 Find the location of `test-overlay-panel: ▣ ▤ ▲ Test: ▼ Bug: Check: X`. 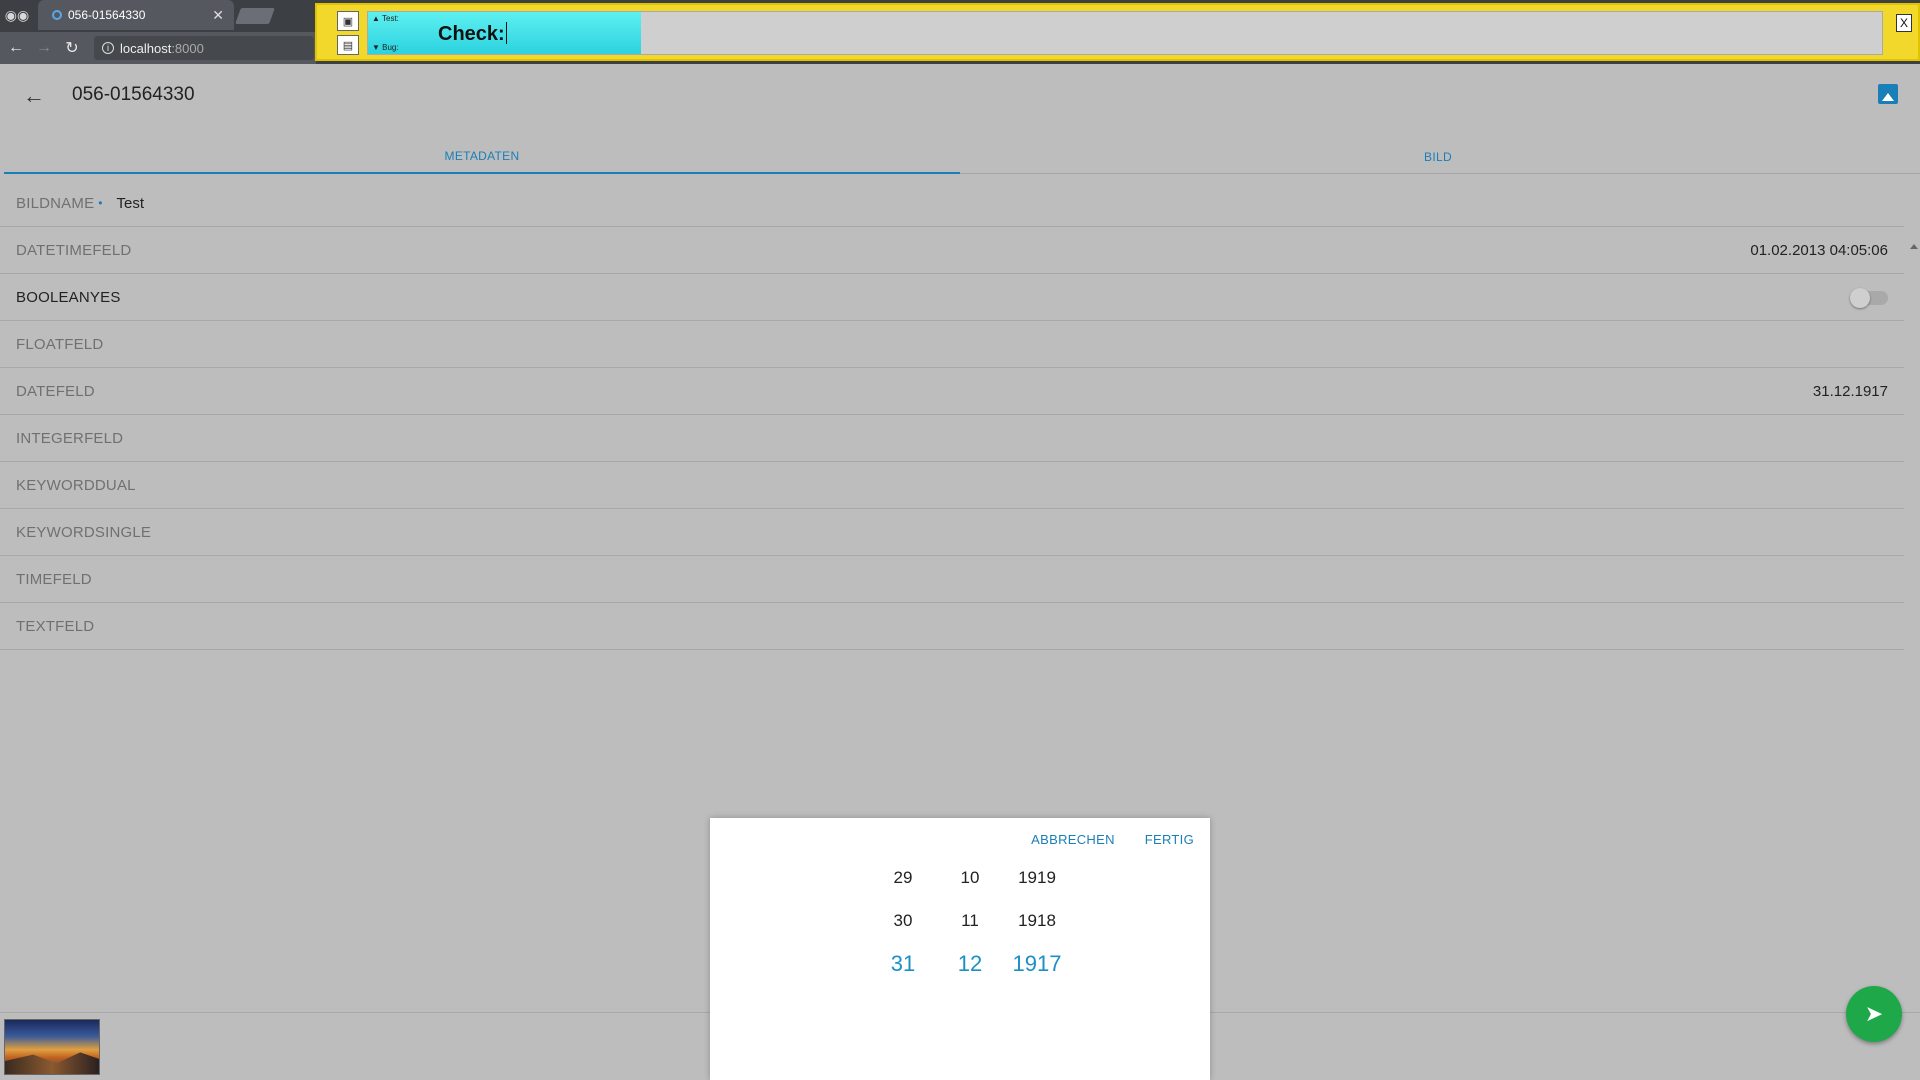

test-overlay-panel: ▣ ▤ ▲ Test: ▼ Bug: Check: X is located at coordinates (1117, 32).